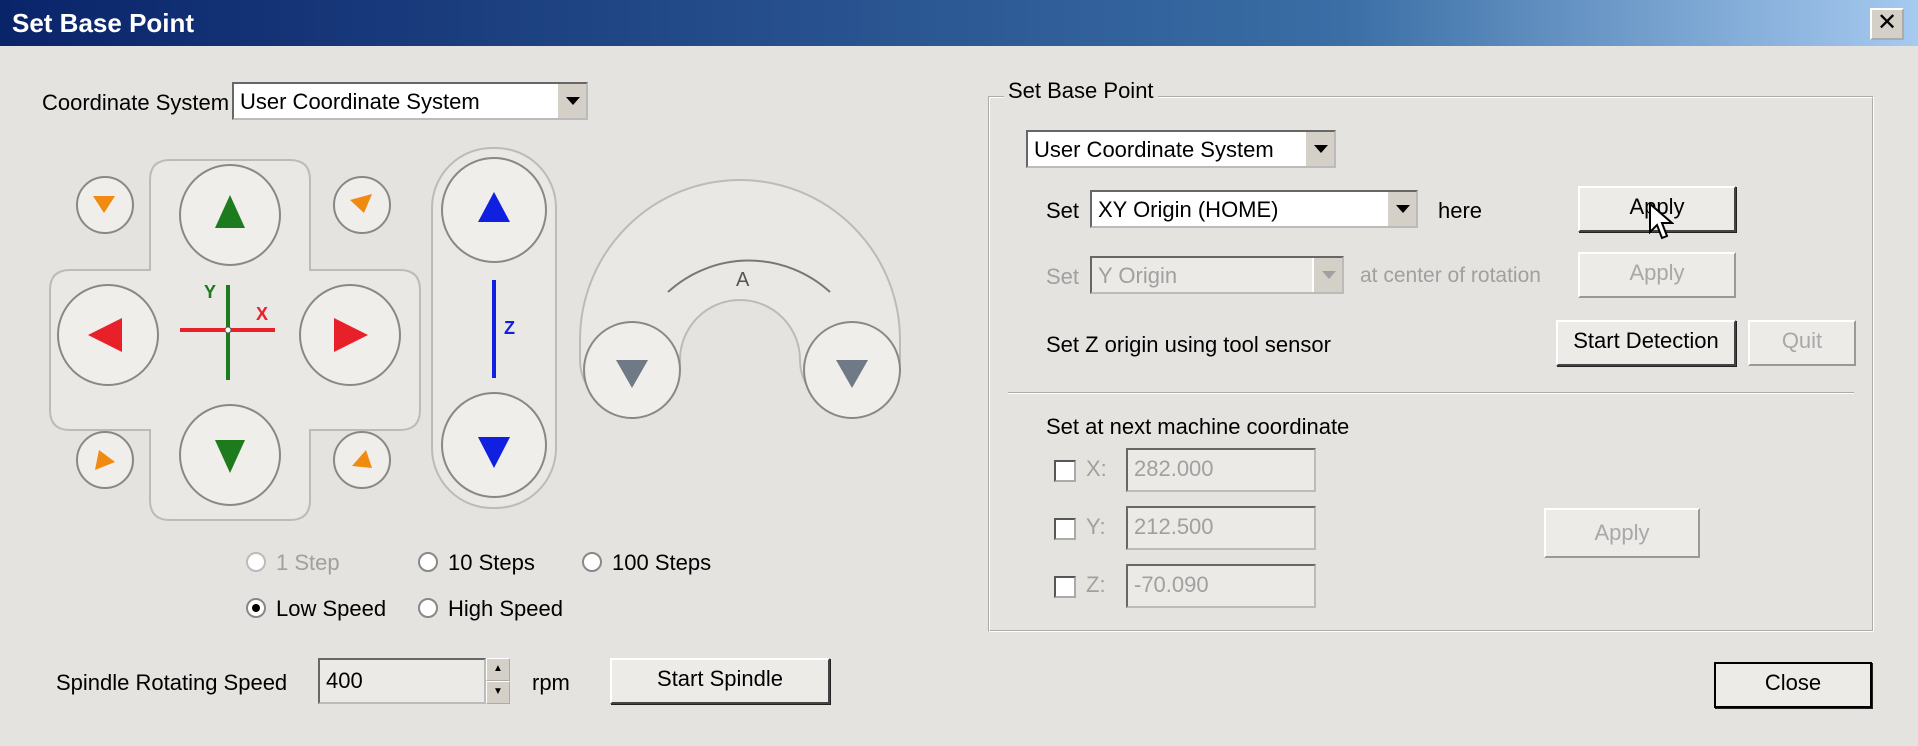  Describe the element at coordinates (551, 682) in the screenshot. I see `rpm-unit-label: rpm` at that location.